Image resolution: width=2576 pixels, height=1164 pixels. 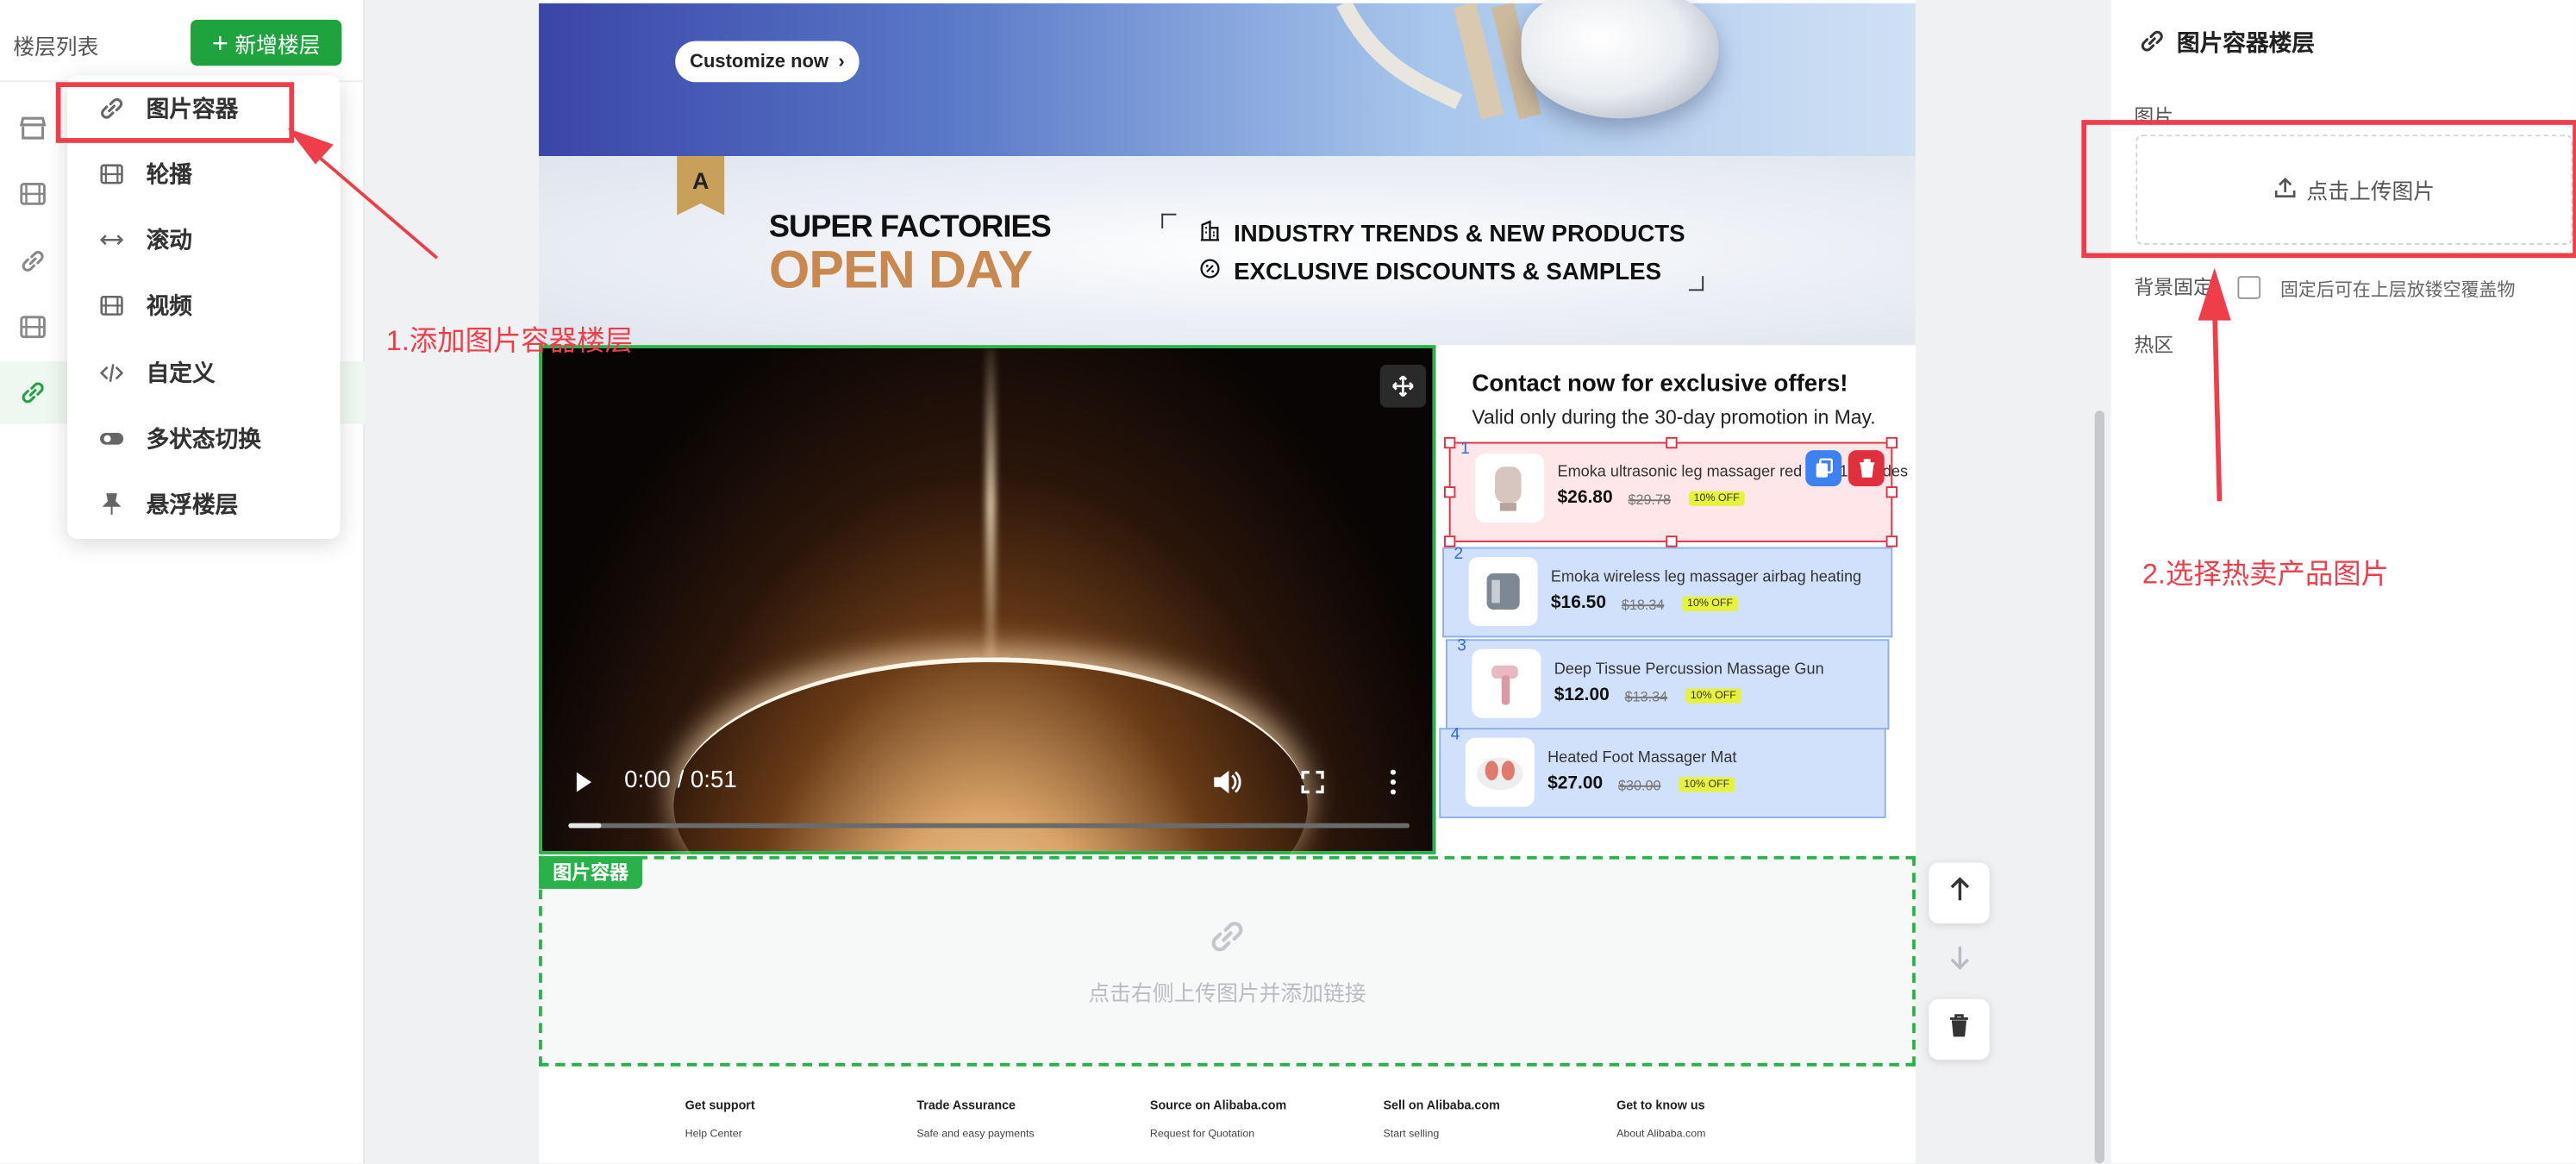 I want to click on annotation-highlight-upload, so click(x=2328, y=189).